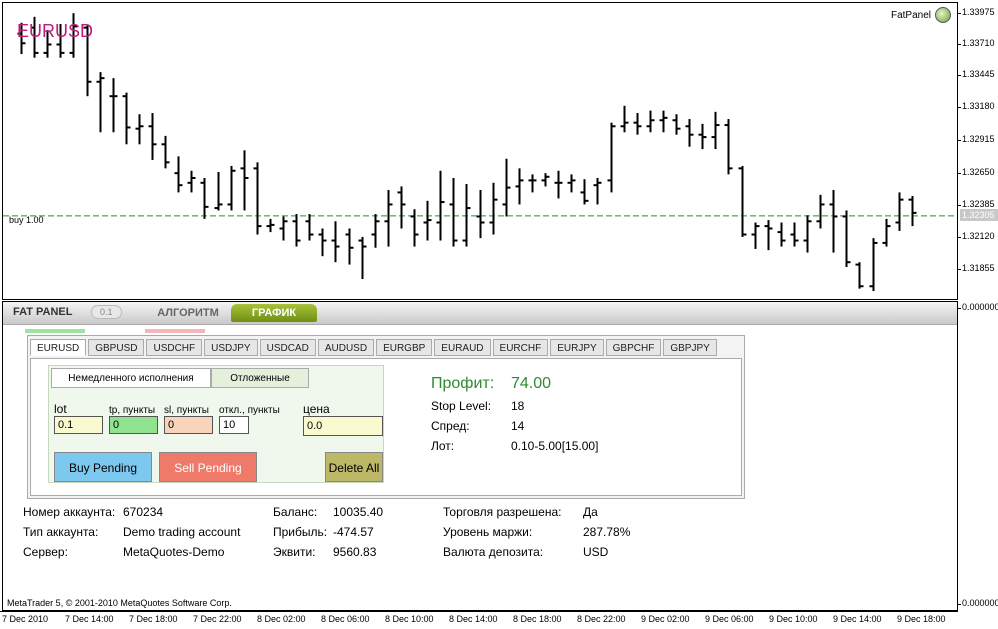  Describe the element at coordinates (208, 467) in the screenshot. I see `sell-pending-button: Sell Pending` at that location.